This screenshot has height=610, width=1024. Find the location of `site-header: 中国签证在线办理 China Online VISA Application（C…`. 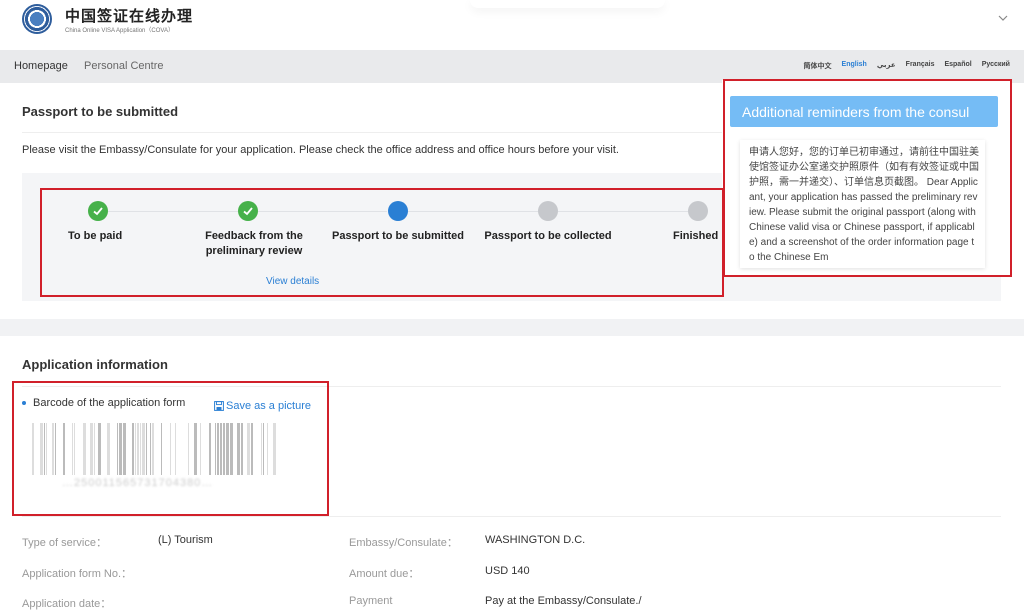

site-header: 中国签证在线办理 China Online VISA Application（C… is located at coordinates (512, 25).